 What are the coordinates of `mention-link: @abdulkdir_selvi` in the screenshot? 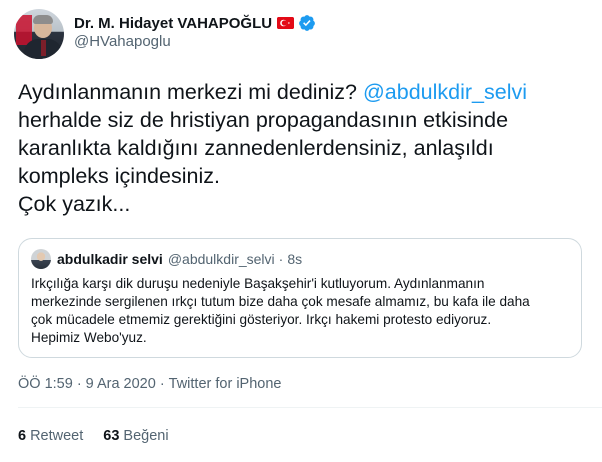 It's located at (445, 92).